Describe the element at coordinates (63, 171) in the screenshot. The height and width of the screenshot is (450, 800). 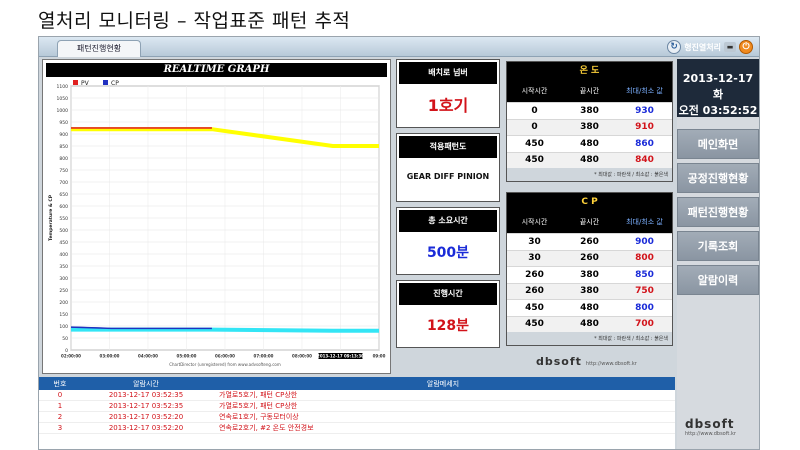
I see `y-tick-label: 750` at that location.